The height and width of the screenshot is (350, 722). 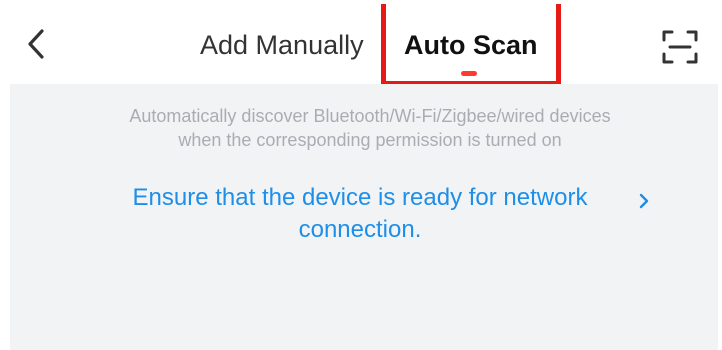 What do you see at coordinates (38, 44) in the screenshot?
I see `back-icon` at bounding box center [38, 44].